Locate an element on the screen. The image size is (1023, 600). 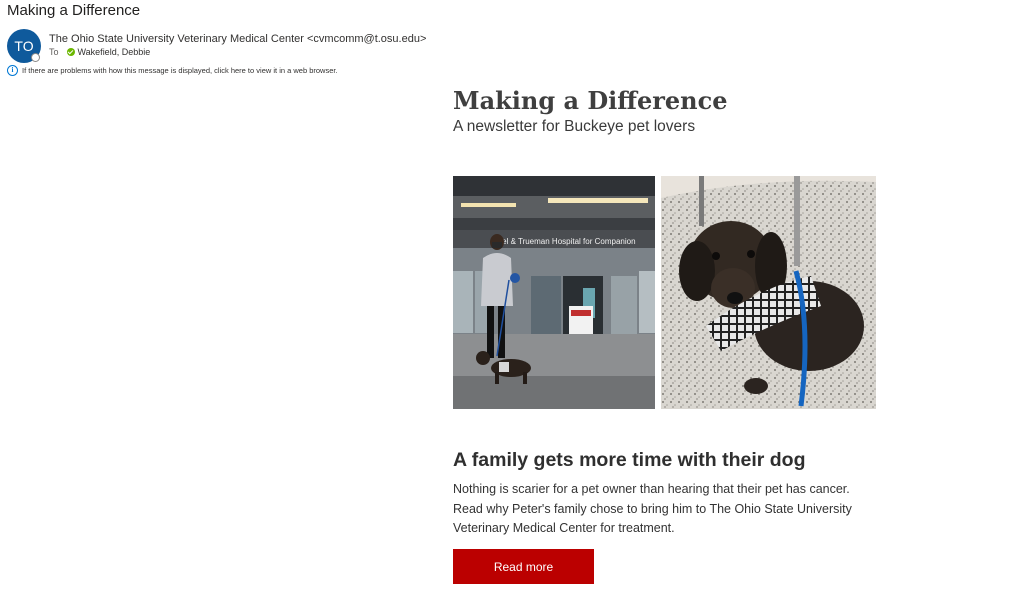
article-title: A family gets more time with their dog is located at coordinates (629, 460).